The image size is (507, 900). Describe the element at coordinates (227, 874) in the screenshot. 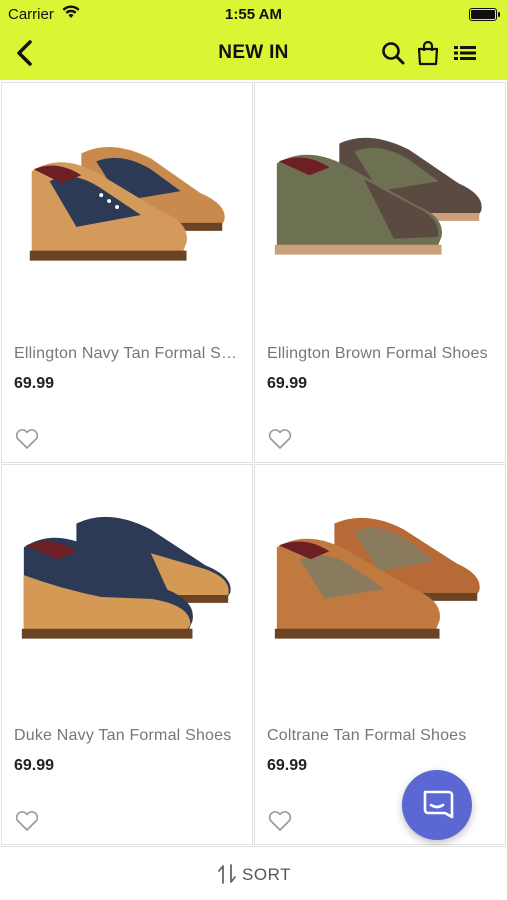

I see `sort-arrows-icon` at that location.